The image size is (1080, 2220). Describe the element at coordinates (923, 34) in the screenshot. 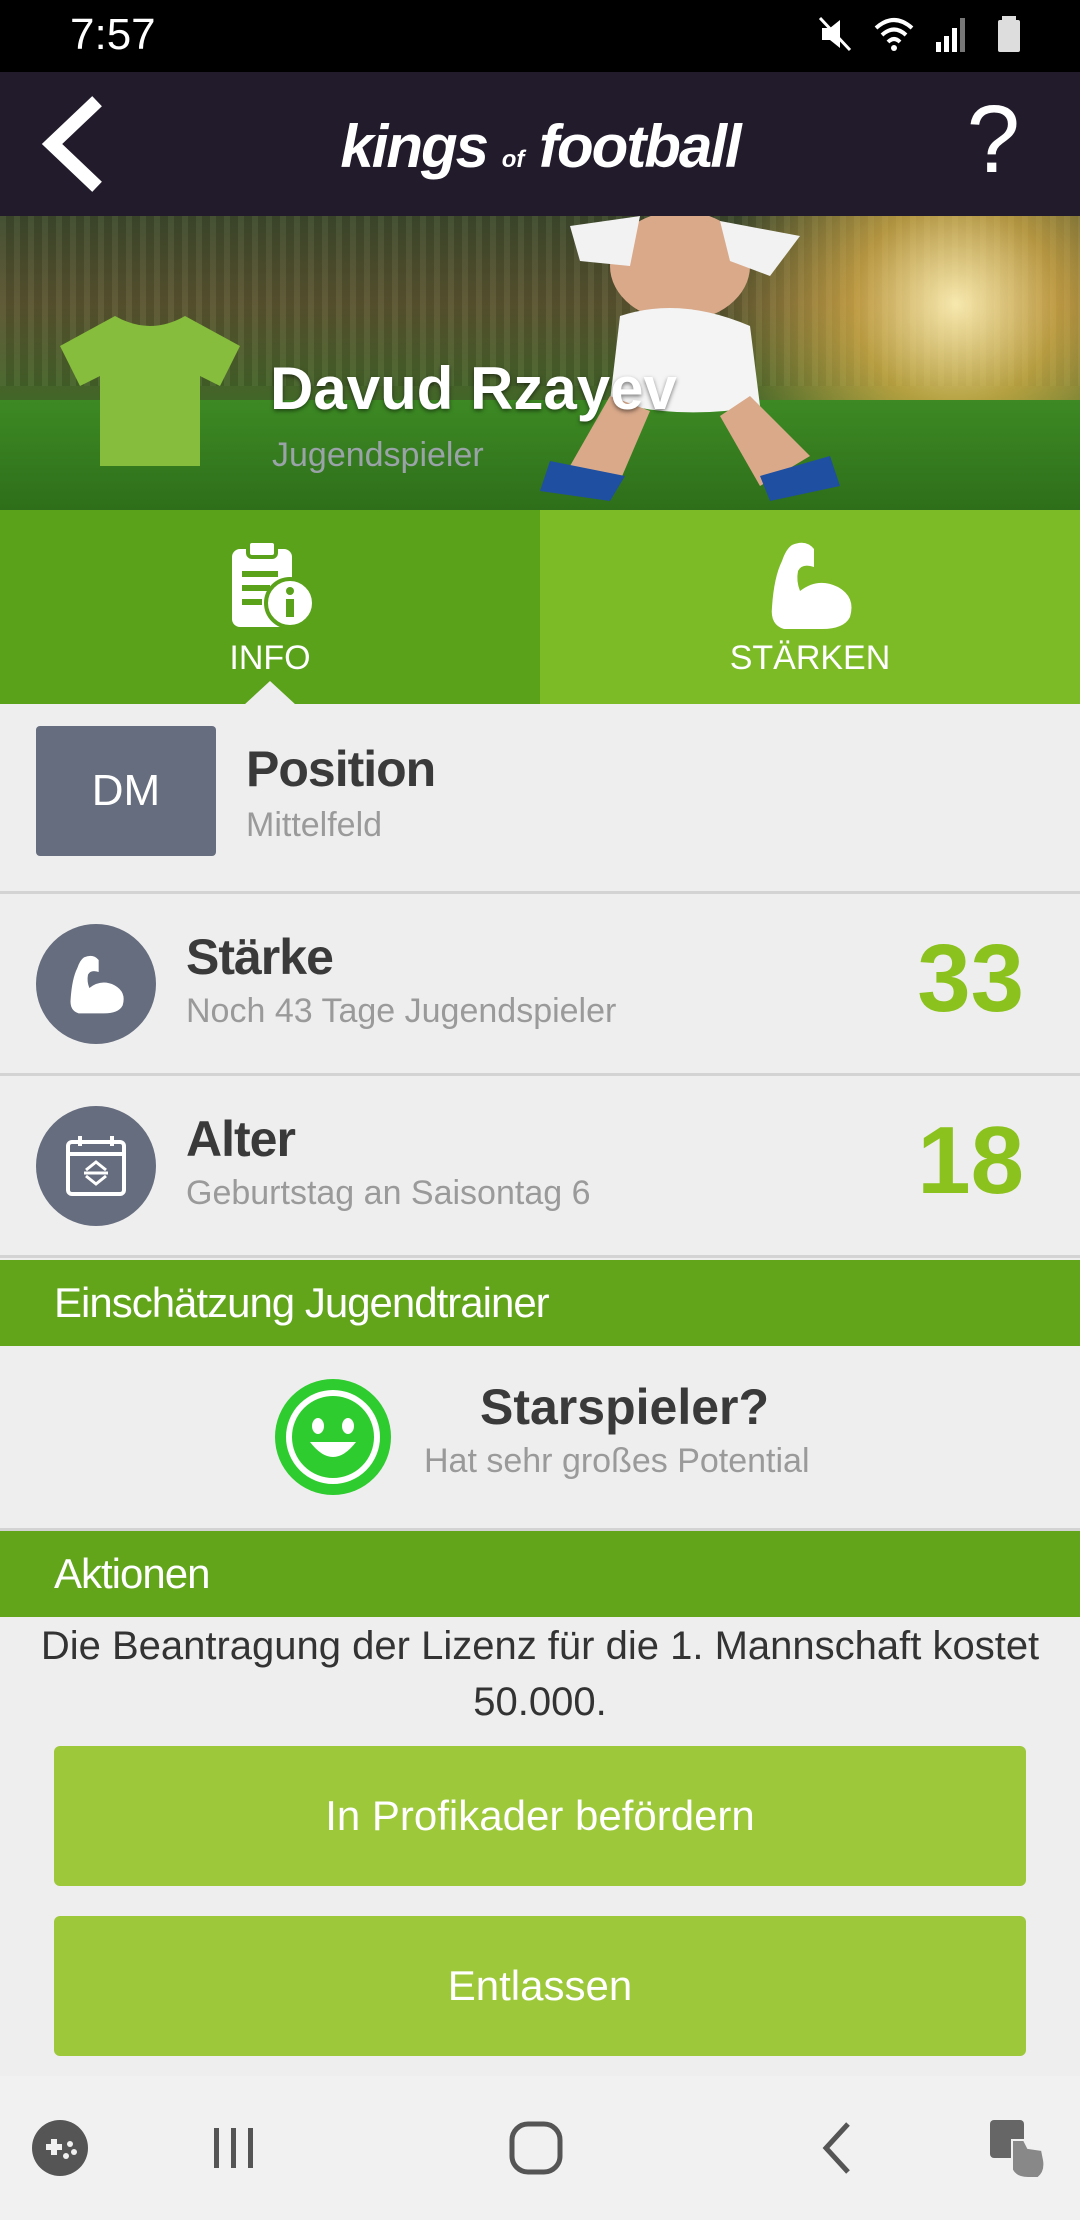

I see `status-icons` at that location.